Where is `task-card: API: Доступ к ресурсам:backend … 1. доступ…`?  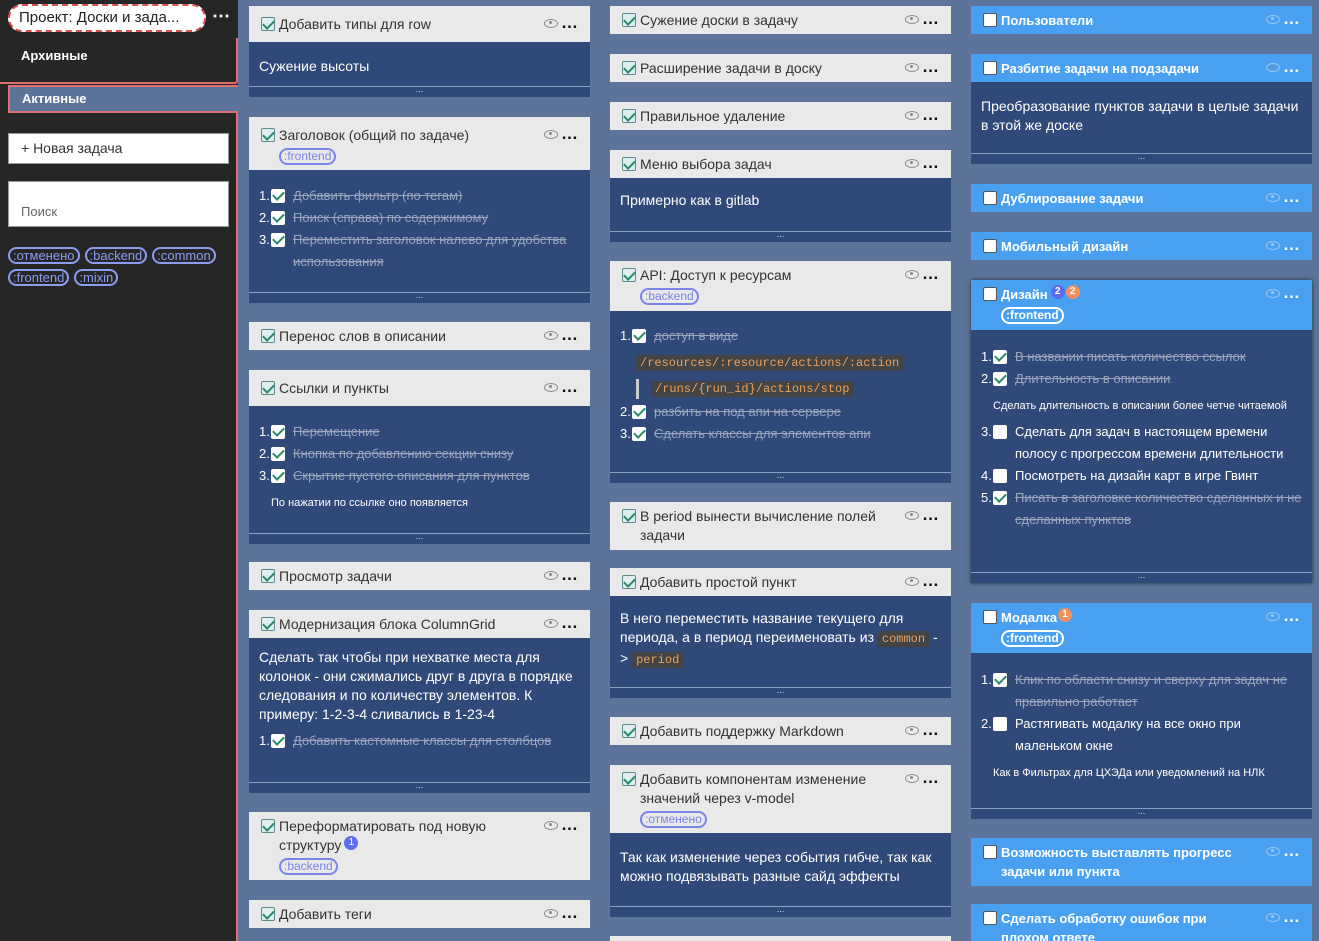 task-card: API: Доступ к ресурсам:backend … 1. доступ… is located at coordinates (780, 372).